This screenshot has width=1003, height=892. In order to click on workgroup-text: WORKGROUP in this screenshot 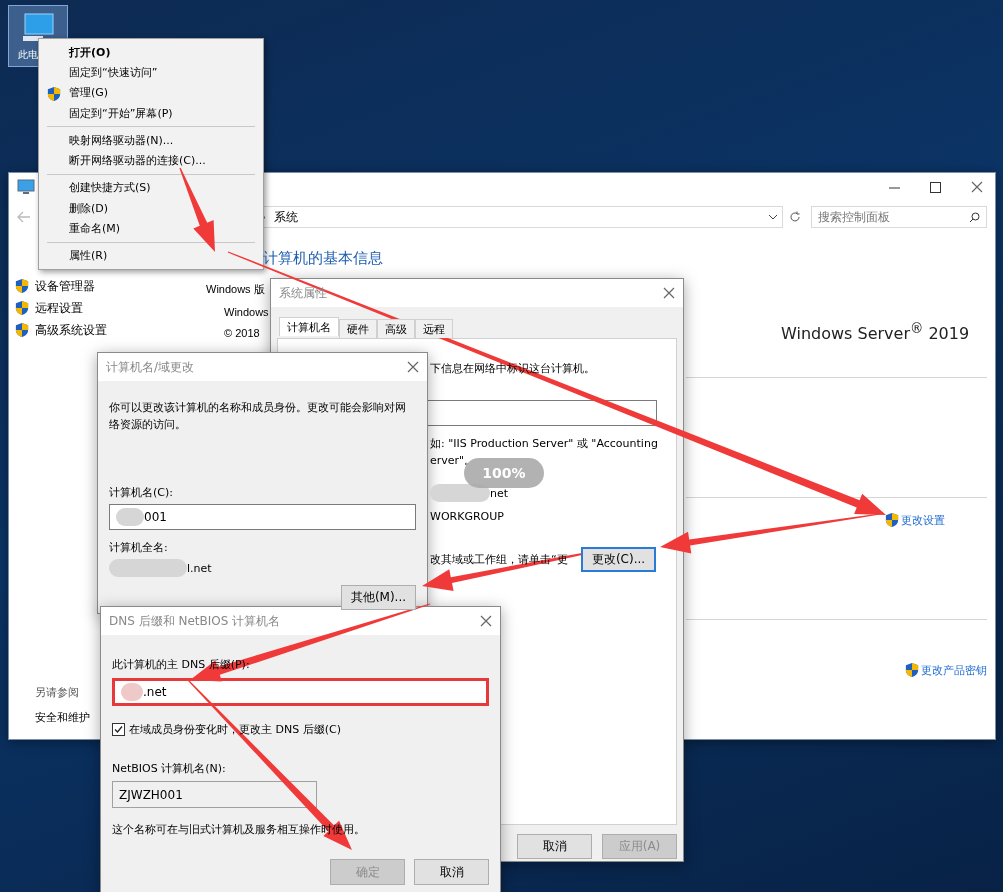, I will do `click(467, 516)`.